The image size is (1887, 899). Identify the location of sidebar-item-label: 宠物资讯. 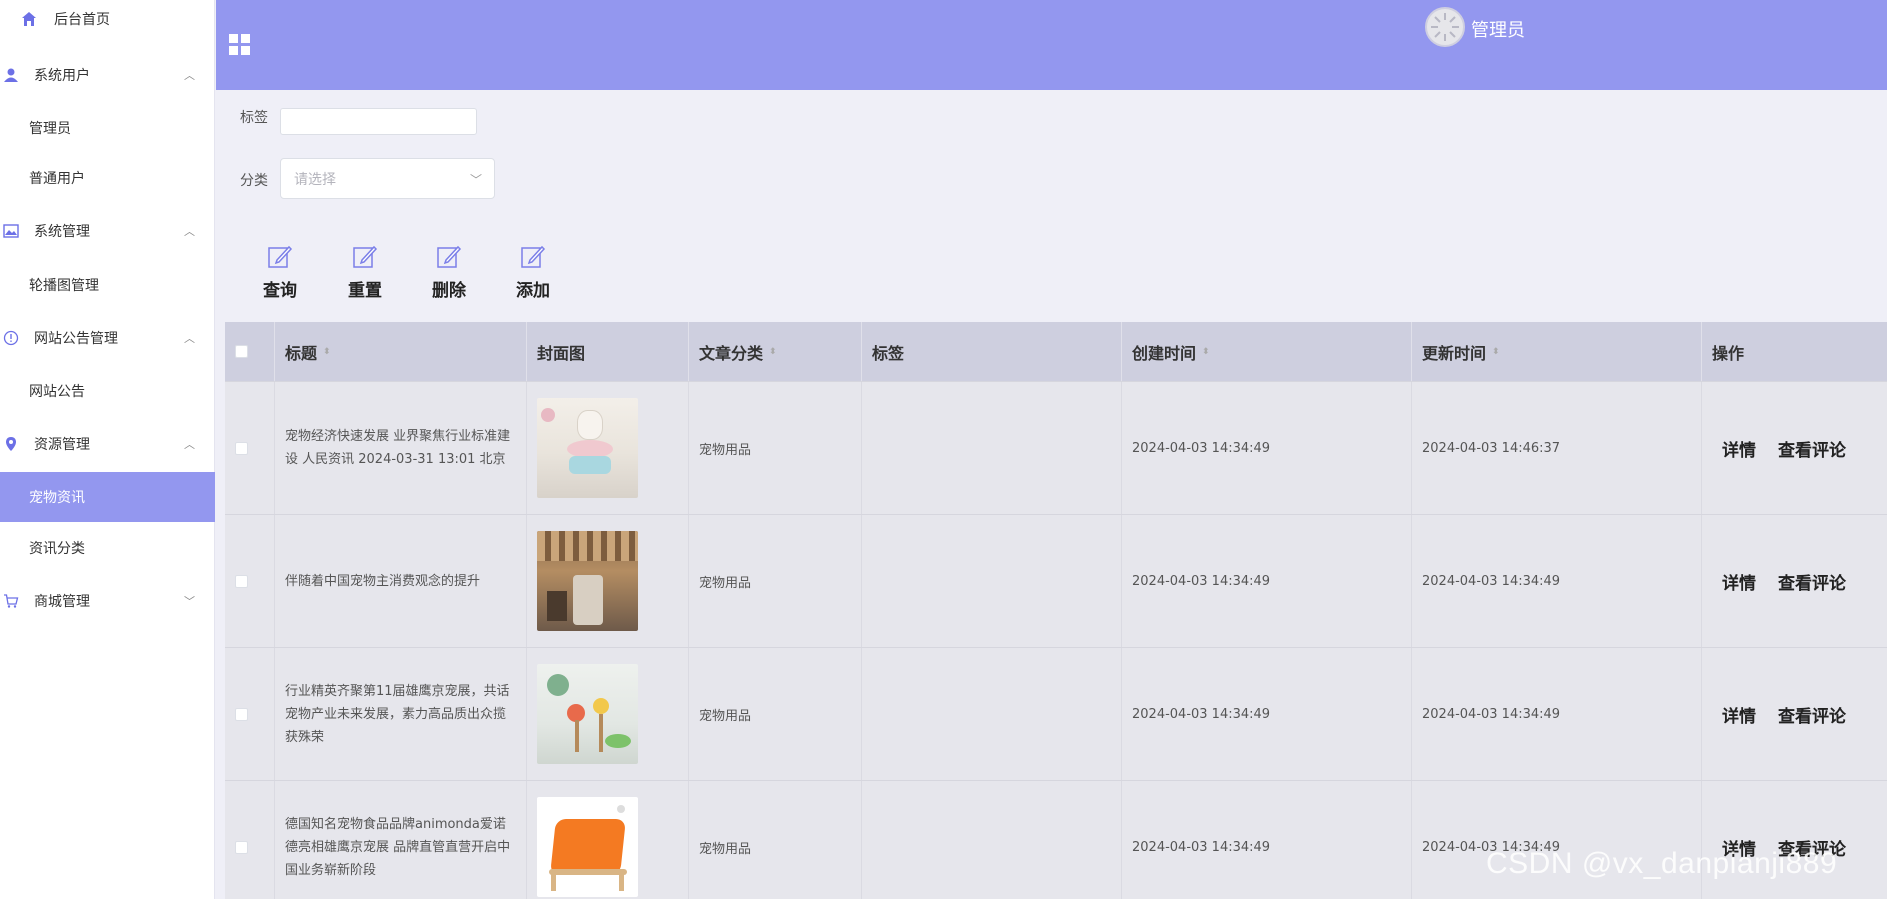
(57, 498).